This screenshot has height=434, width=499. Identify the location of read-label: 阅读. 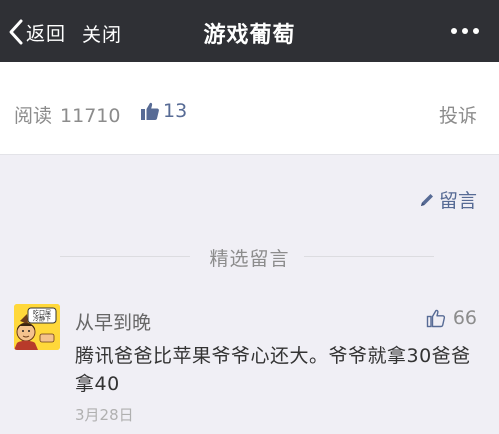
(33, 116).